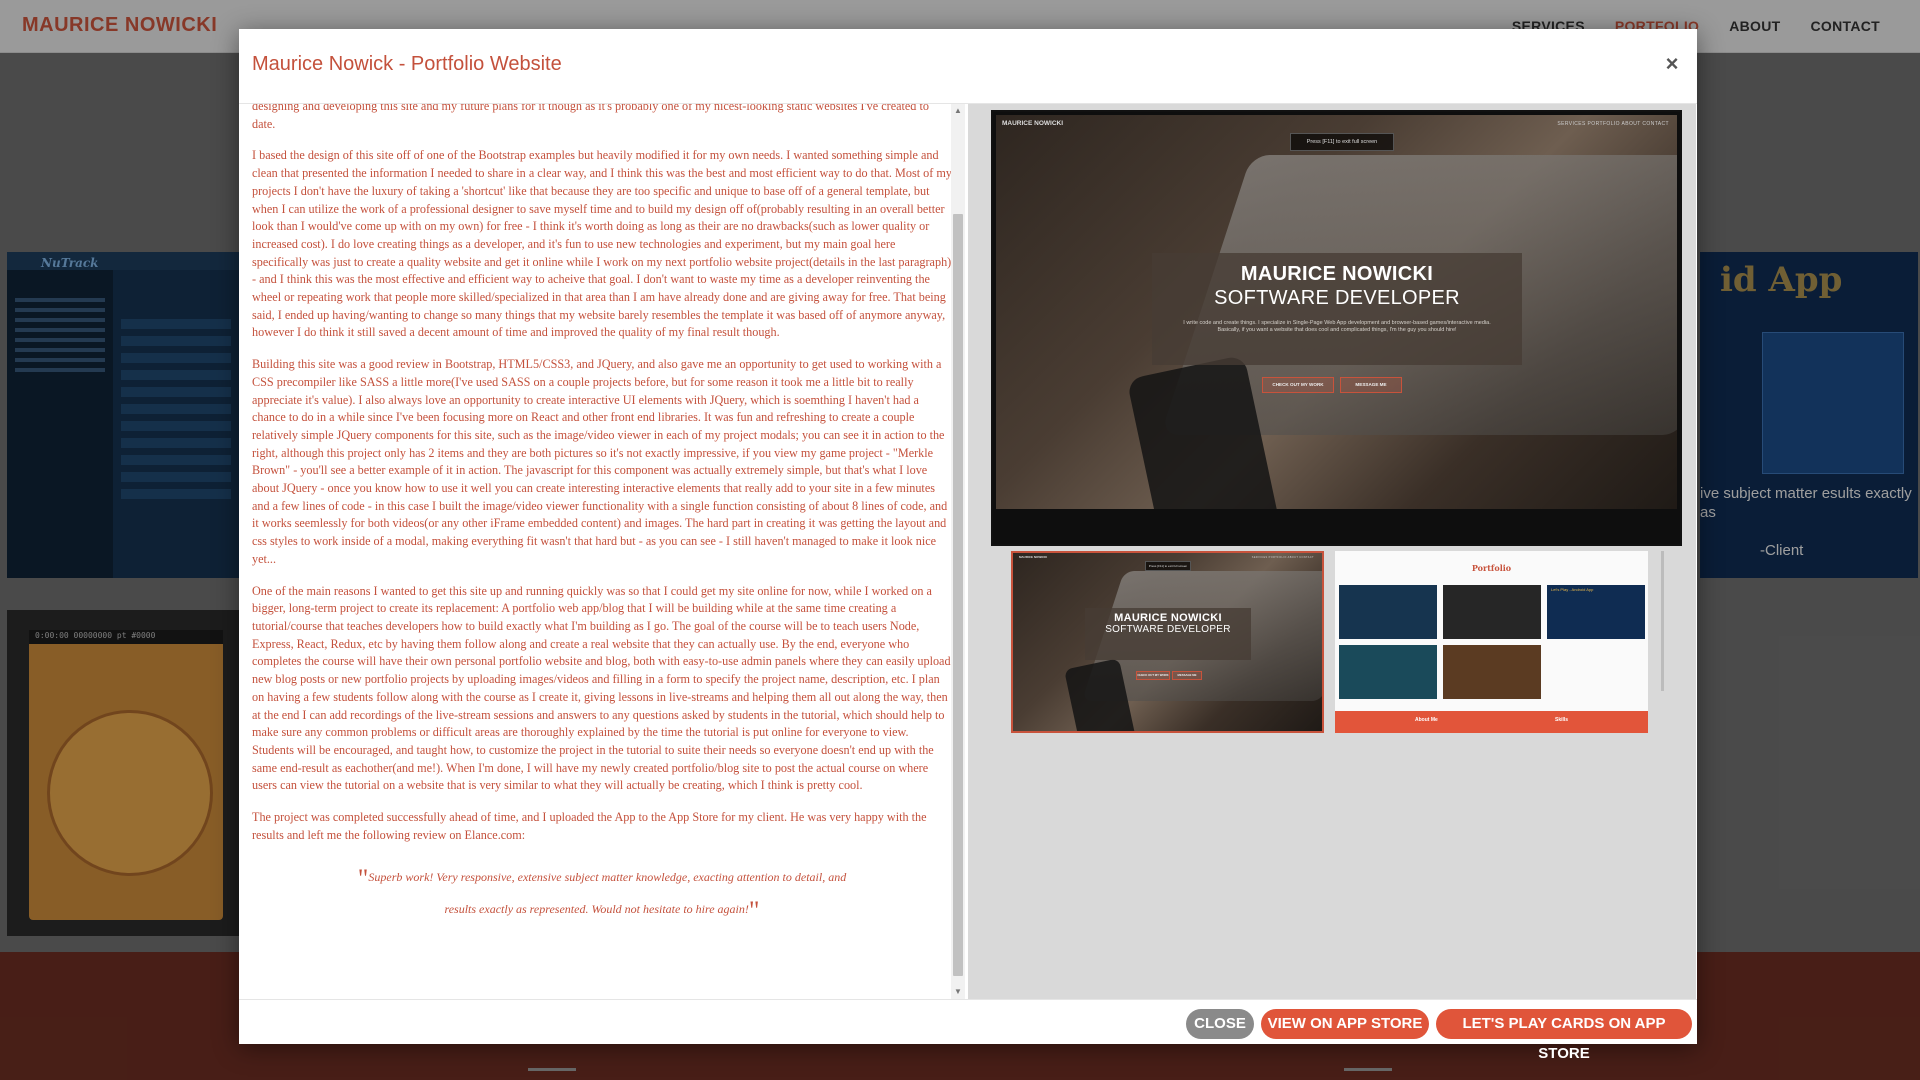 This screenshot has height=1080, width=1920. I want to click on thumb-portfolio-grid: Let's Play - Android App, so click(1492, 645).